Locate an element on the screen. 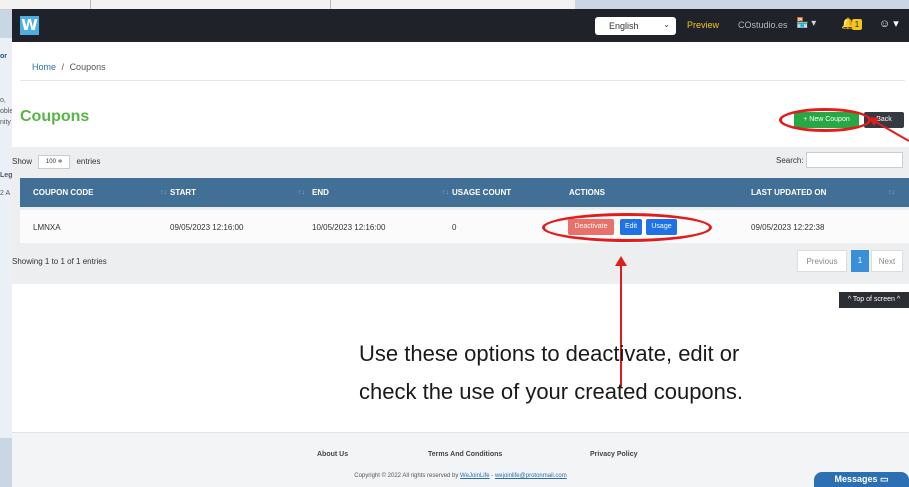 Image resolution: width=909 pixels, height=487 pixels. pagination-info: Showing 1 to 1 of 1 entries is located at coordinates (59, 261).